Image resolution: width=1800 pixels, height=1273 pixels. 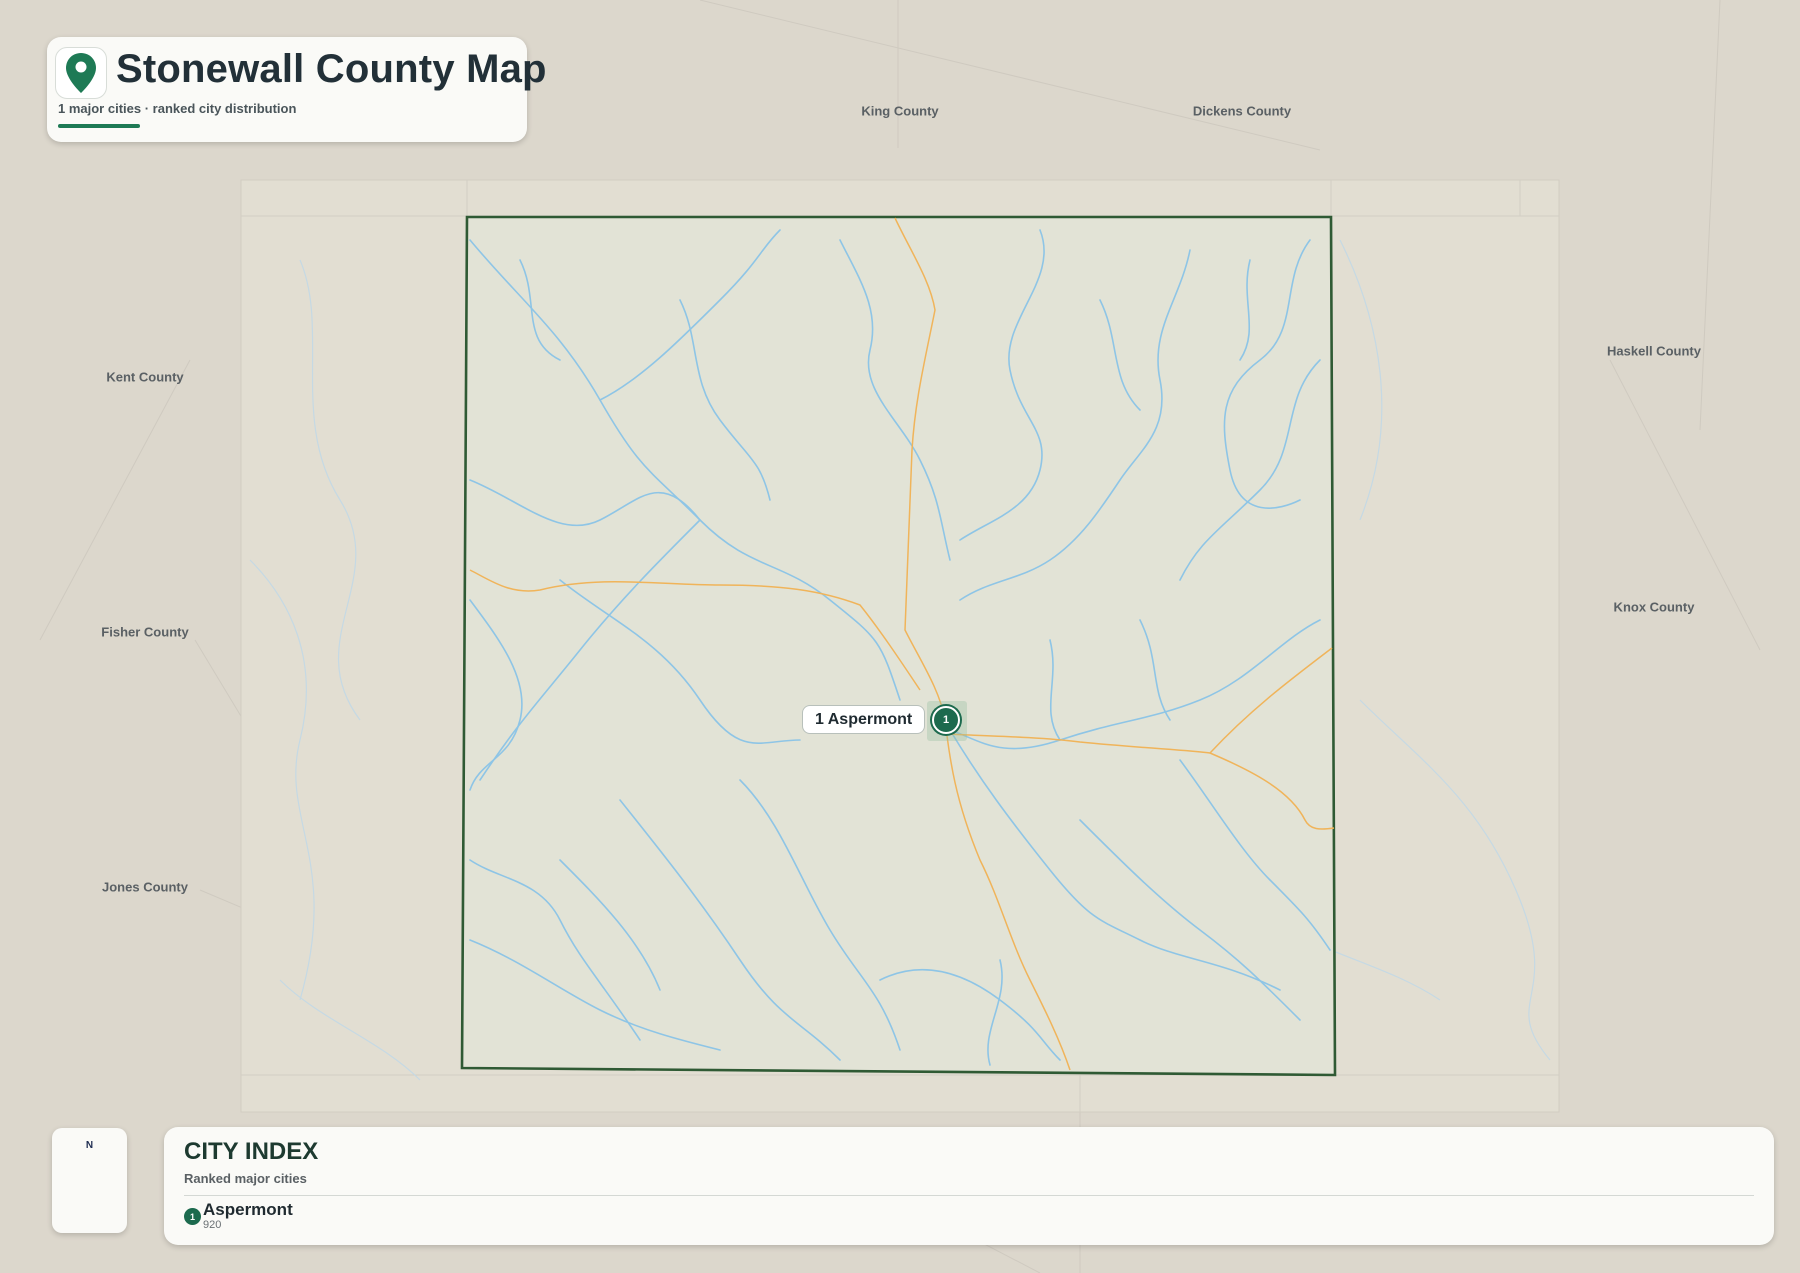 What do you see at coordinates (81, 73) in the screenshot?
I see `map-pin-icon` at bounding box center [81, 73].